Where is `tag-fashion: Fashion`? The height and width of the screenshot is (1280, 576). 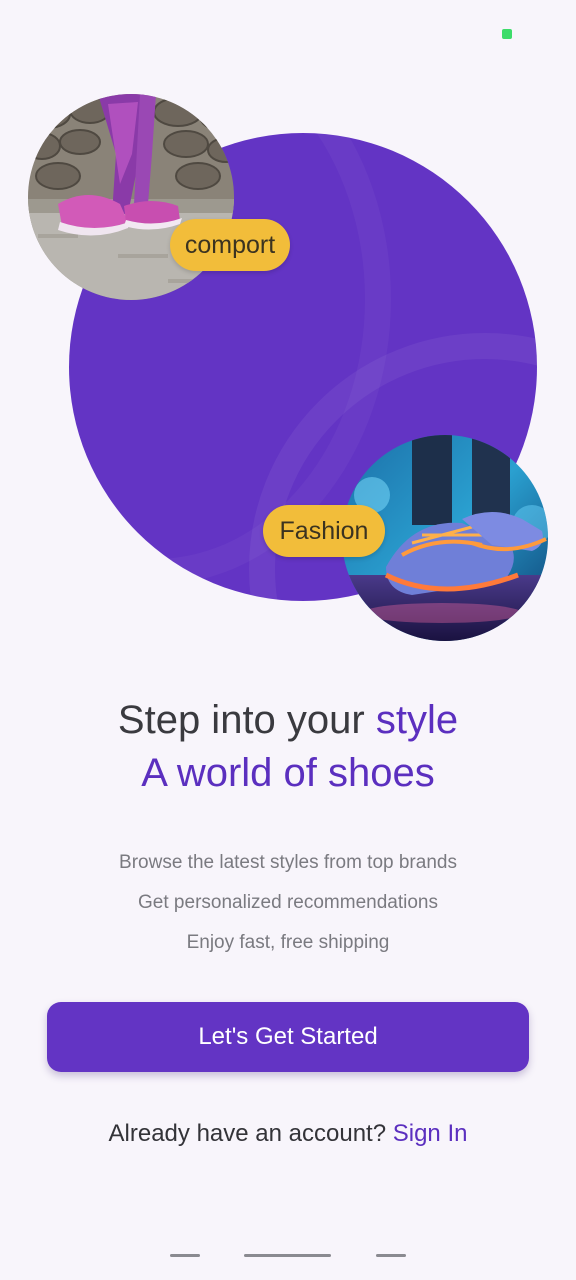
tag-fashion: Fashion is located at coordinates (324, 531).